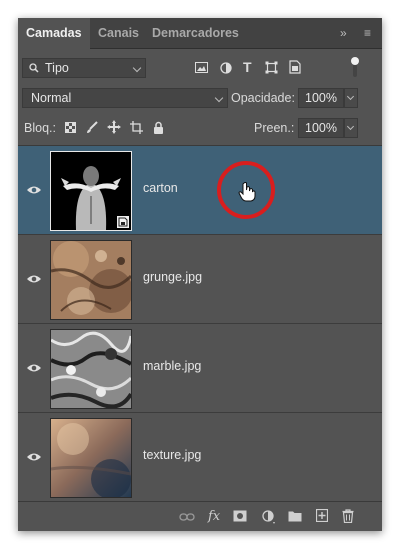  Describe the element at coordinates (226, 68) in the screenshot. I see `adjustment-filter-icon` at that location.